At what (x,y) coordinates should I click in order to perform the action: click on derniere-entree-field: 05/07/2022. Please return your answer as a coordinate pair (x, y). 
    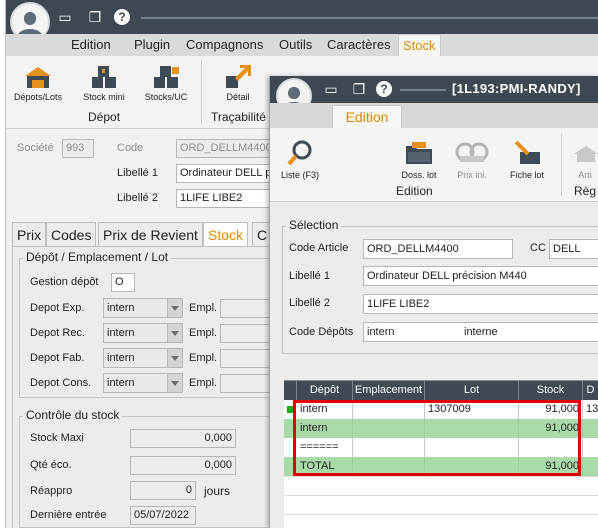
    Looking at the image, I should click on (163, 515).